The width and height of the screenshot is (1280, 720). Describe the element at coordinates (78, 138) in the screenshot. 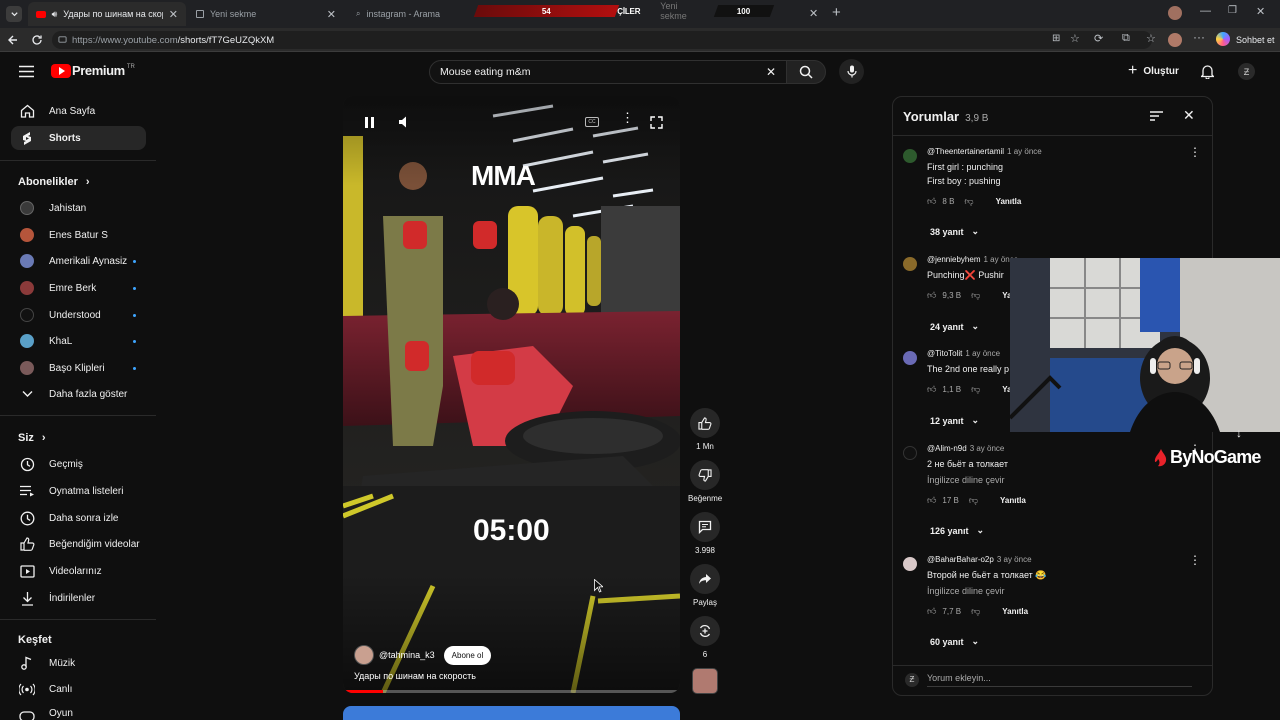

I see `sidebar-item-shorts: Shorts` at that location.